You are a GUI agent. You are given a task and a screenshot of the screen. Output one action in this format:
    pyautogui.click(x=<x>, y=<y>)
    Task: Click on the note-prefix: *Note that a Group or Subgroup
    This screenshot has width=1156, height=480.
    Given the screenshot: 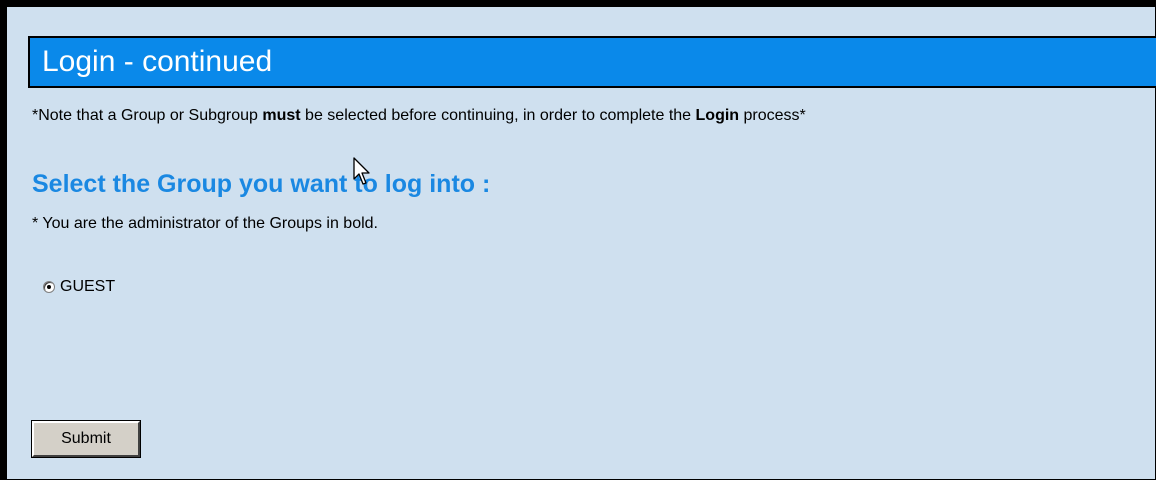 What is the action you would take?
    pyautogui.click(x=147, y=115)
    